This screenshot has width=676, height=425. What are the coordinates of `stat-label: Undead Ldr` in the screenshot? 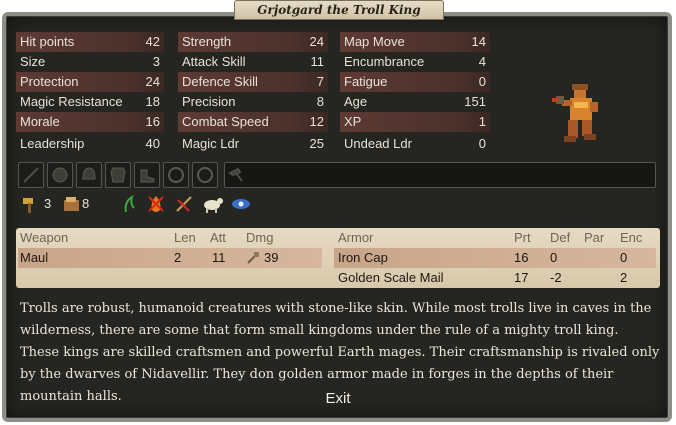 It's located at (378, 143).